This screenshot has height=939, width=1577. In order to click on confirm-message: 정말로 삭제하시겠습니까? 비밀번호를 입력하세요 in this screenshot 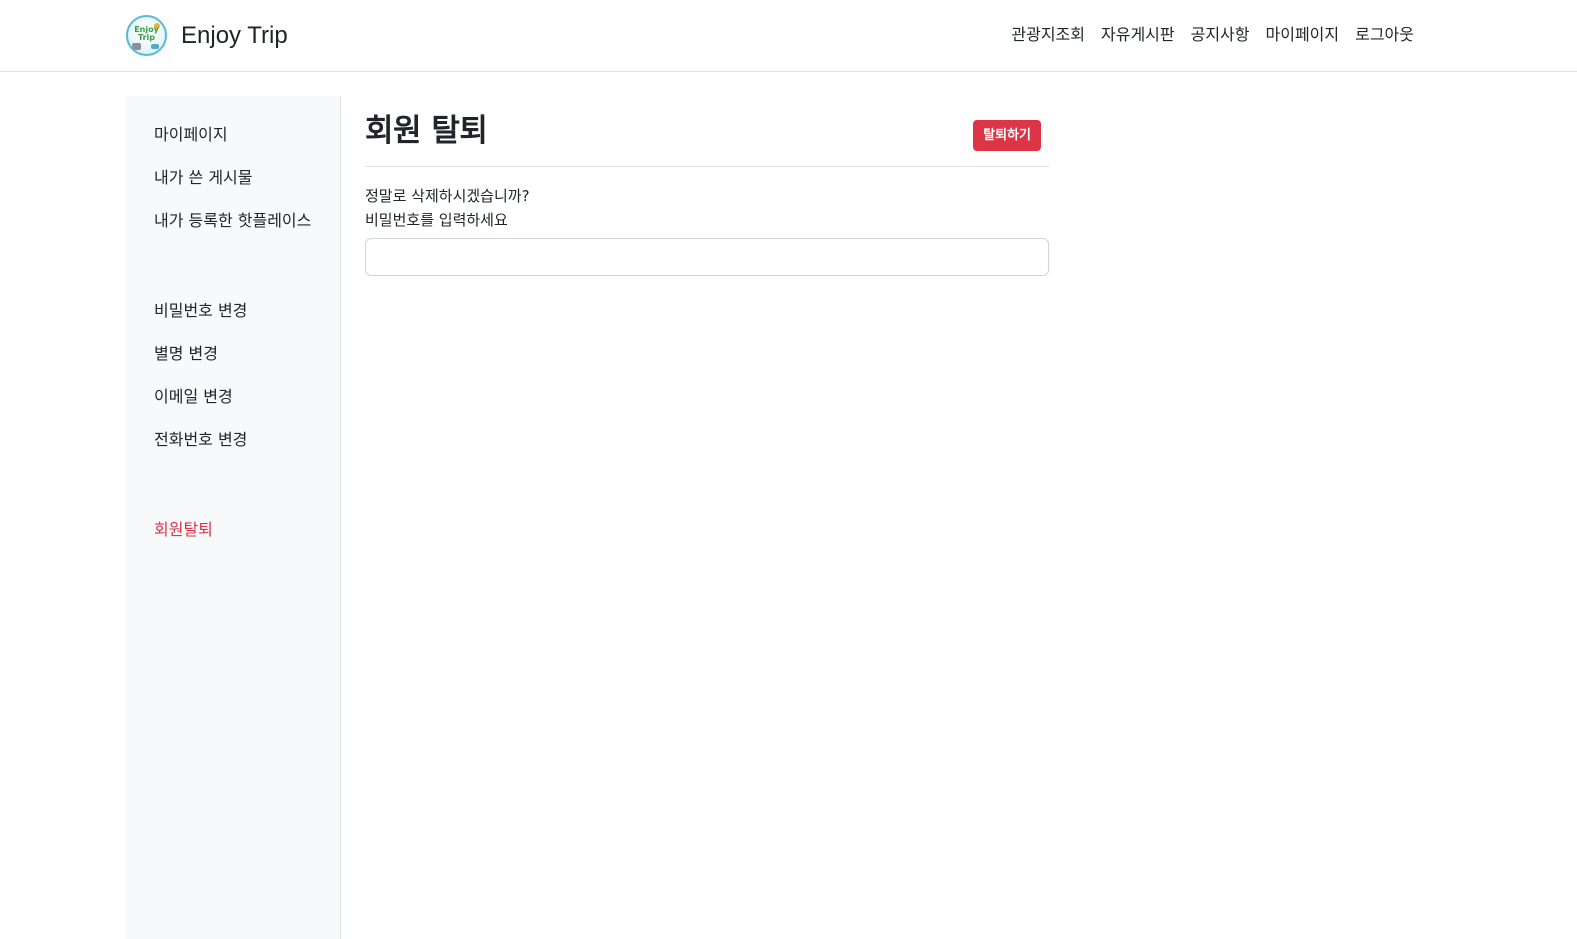, I will do `click(447, 208)`.